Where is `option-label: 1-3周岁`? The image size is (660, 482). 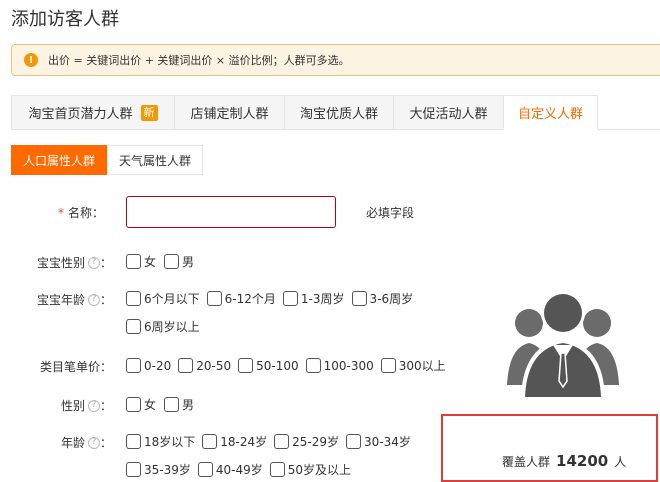 option-label: 1-3周岁 is located at coordinates (322, 299).